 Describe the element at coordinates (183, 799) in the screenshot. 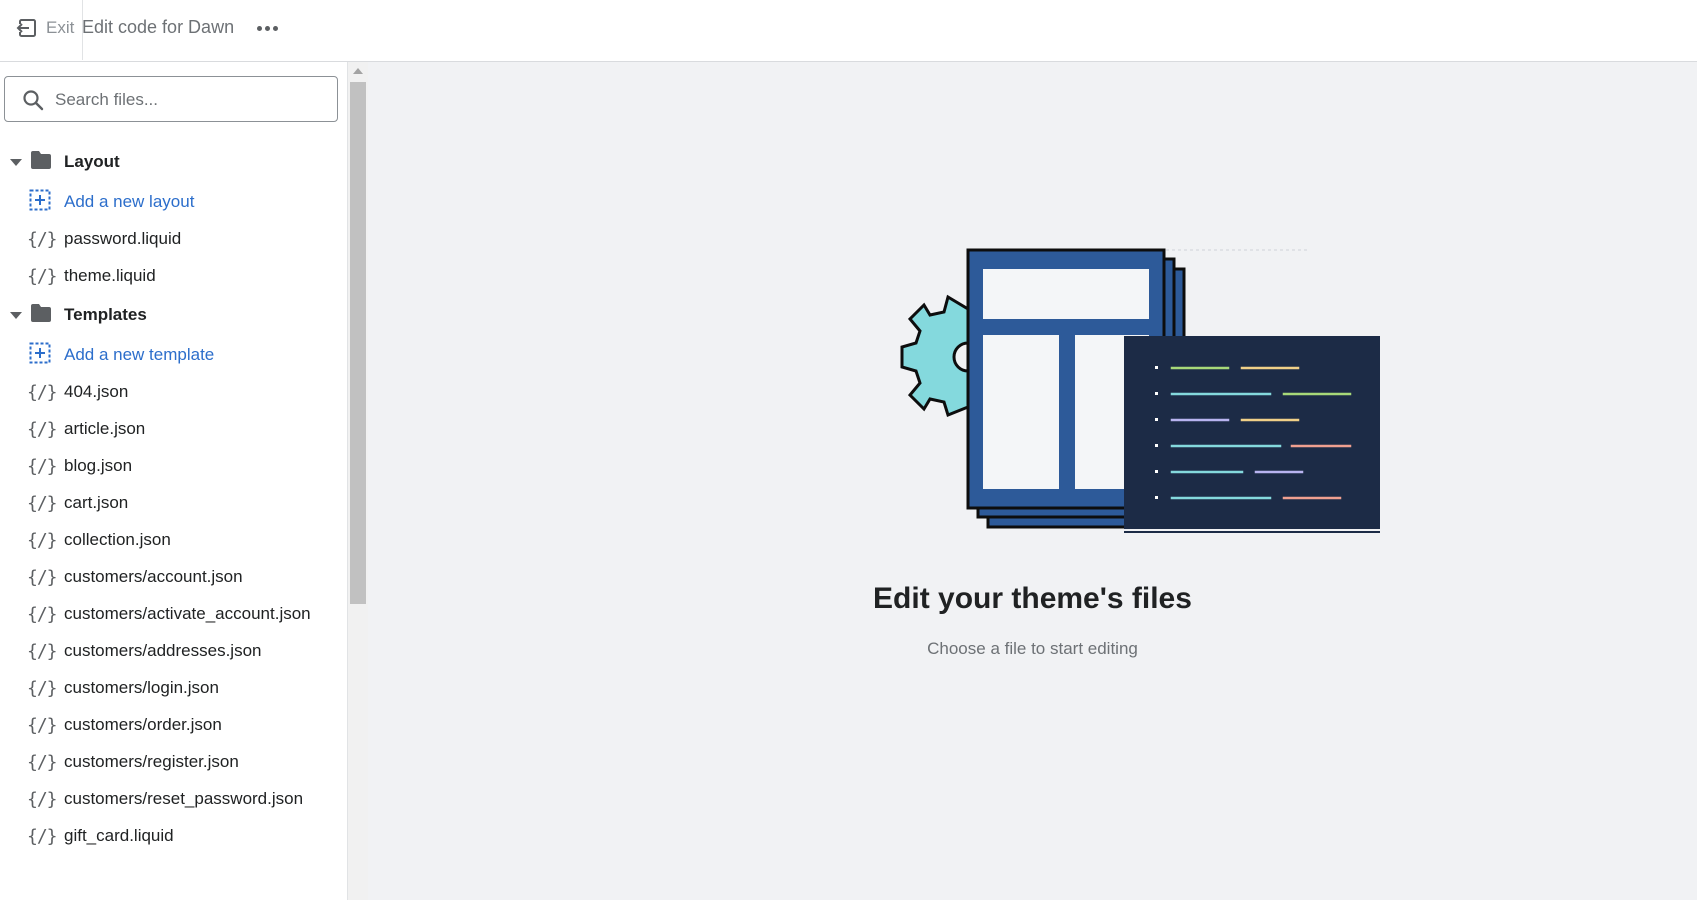

I see `file-label: customers/reset_password.json` at that location.